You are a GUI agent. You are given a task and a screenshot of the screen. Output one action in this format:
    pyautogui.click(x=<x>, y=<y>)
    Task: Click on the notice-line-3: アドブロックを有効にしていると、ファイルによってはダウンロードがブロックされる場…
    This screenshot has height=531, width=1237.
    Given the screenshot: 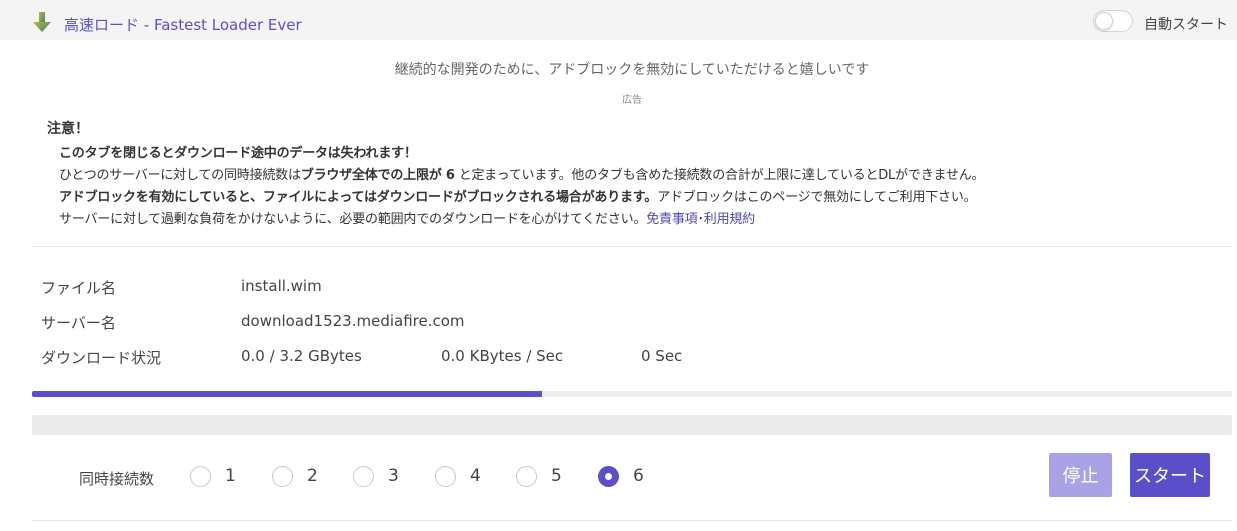 What is the action you would take?
    pyautogui.click(x=518, y=195)
    